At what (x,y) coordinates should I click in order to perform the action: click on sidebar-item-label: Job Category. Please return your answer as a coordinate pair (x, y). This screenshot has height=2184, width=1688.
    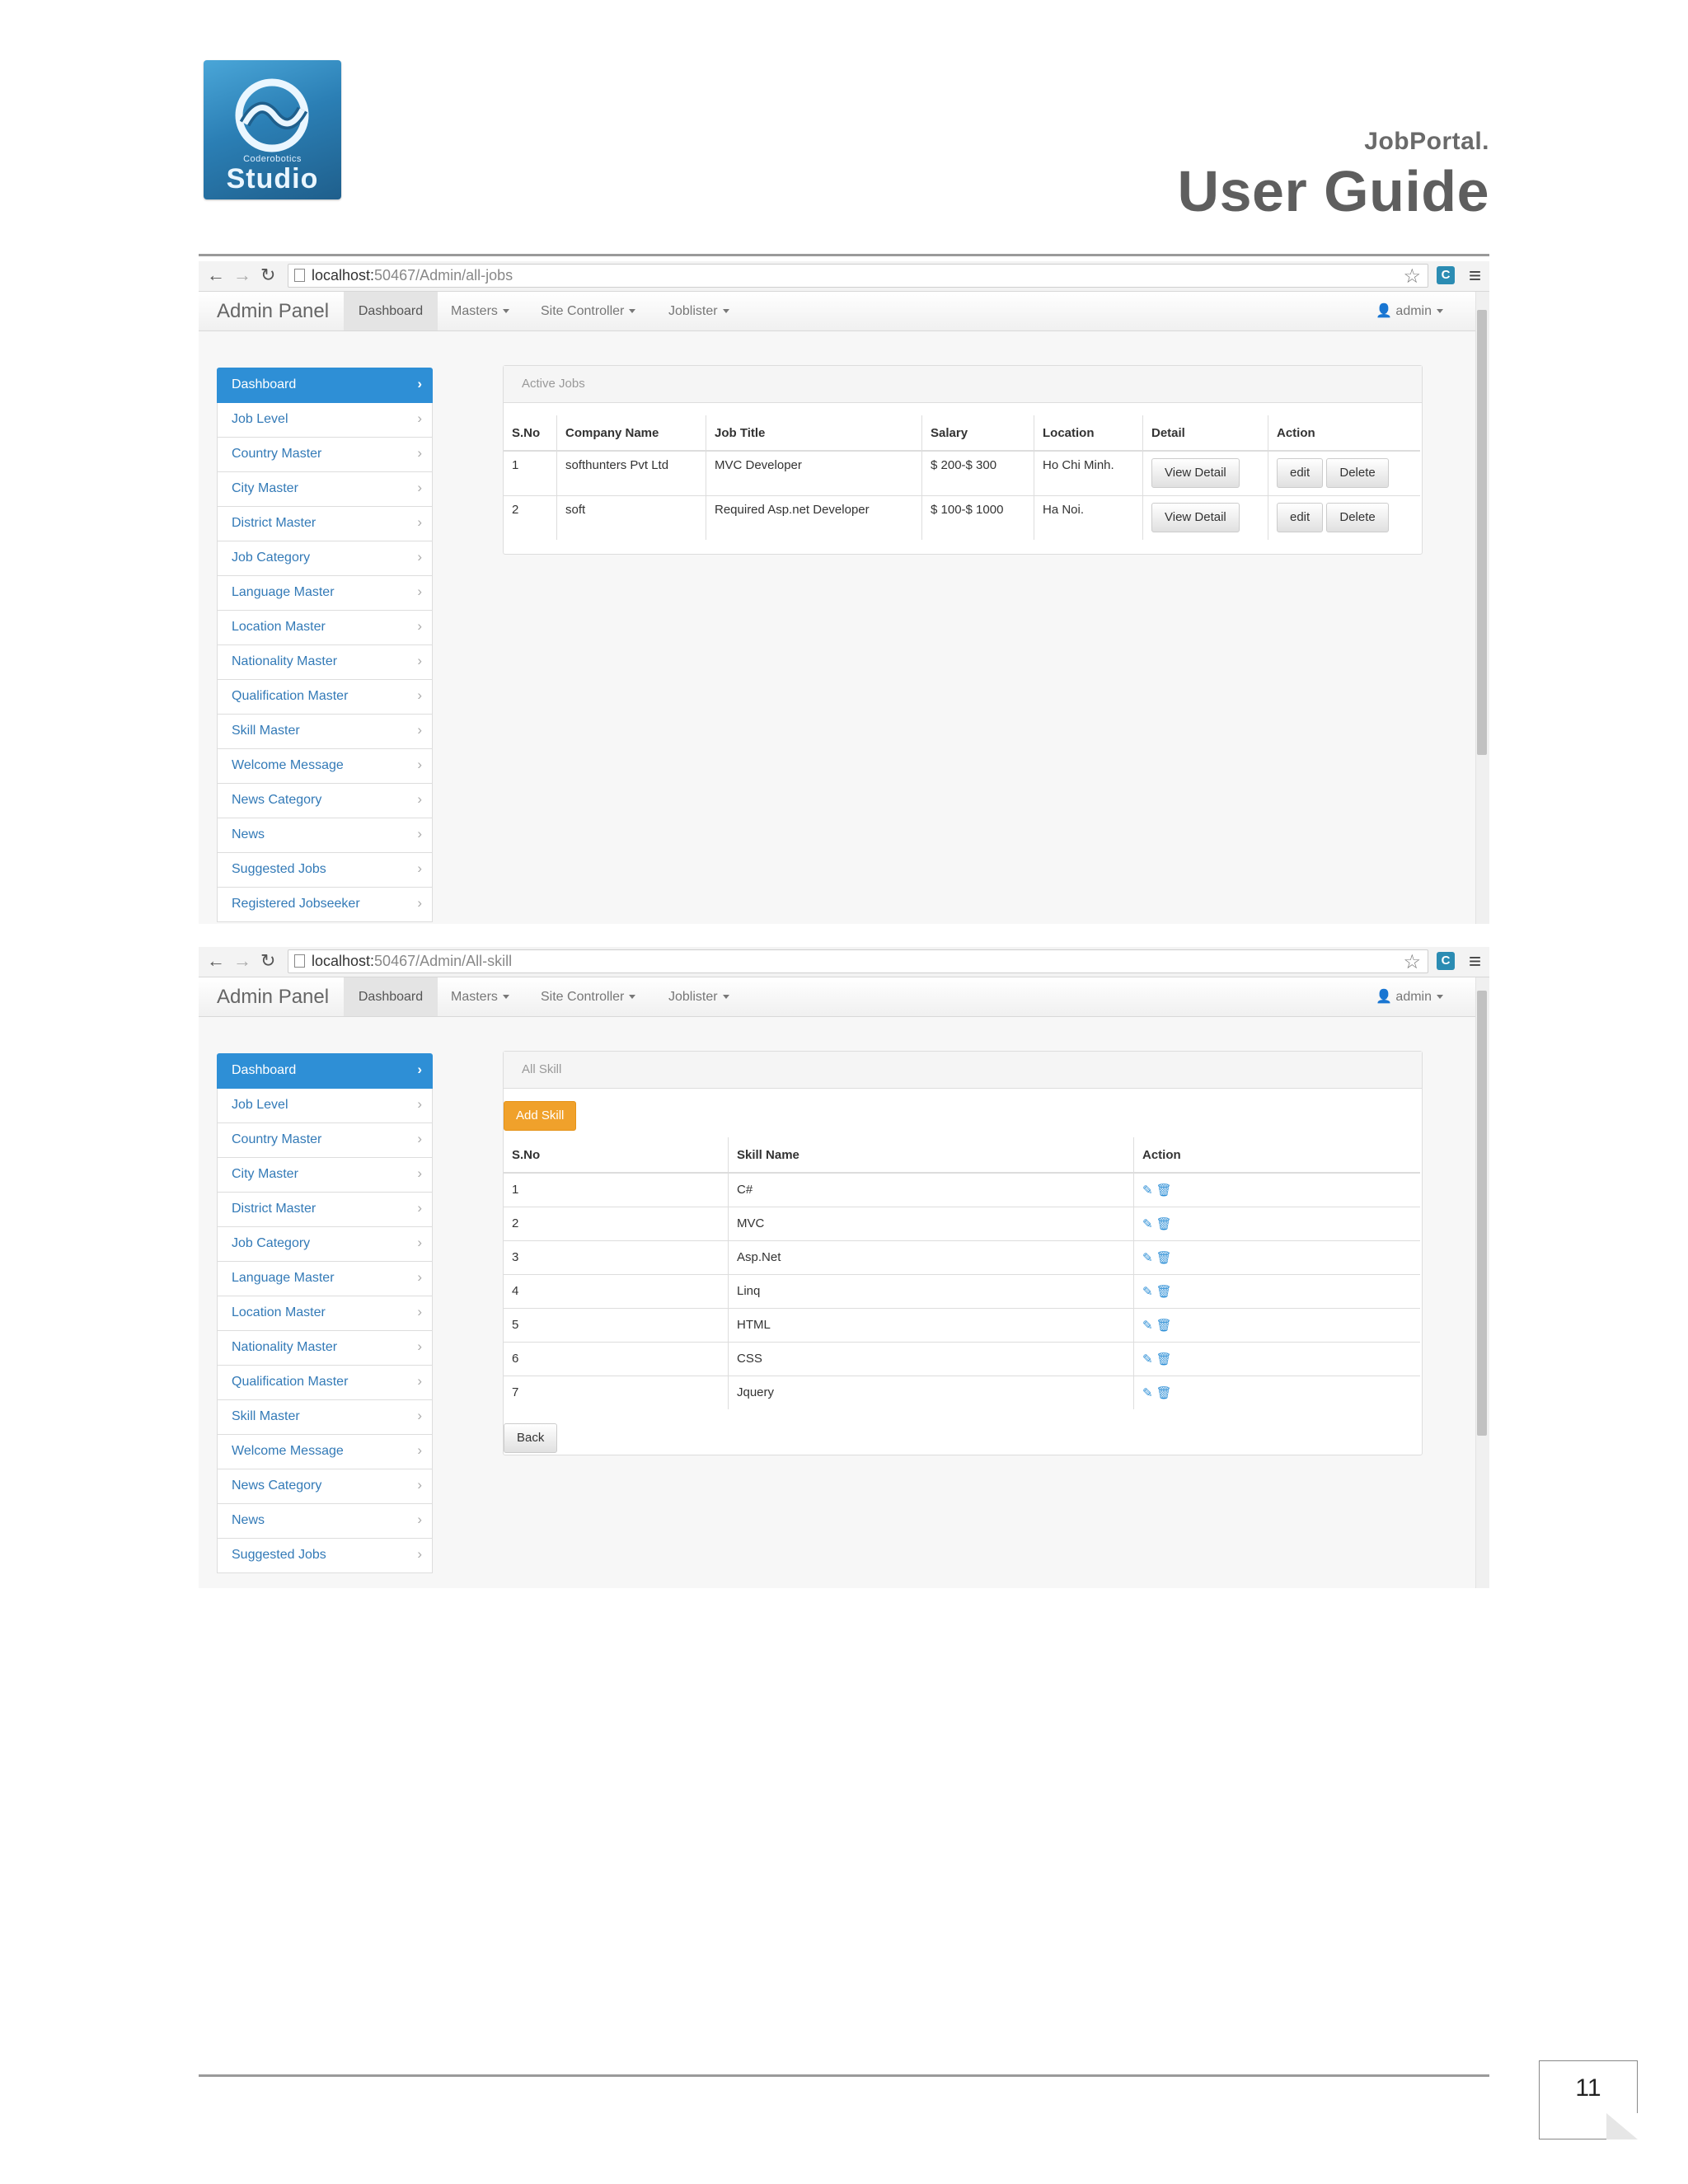
    Looking at the image, I should click on (271, 1243).